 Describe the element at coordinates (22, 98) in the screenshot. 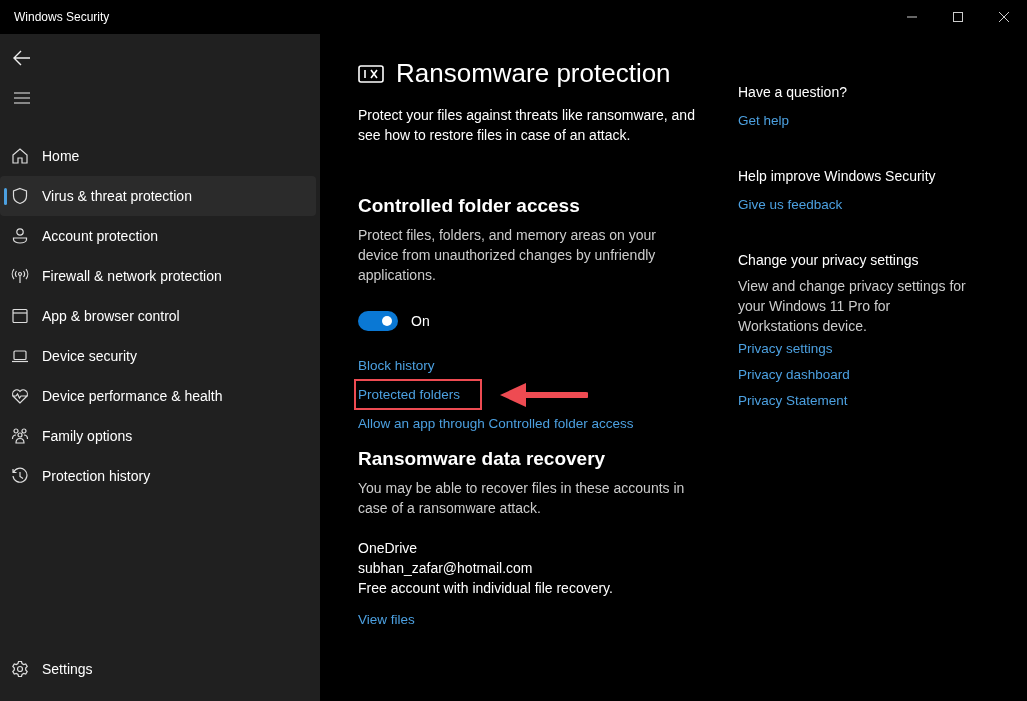

I see `menu-icon` at that location.